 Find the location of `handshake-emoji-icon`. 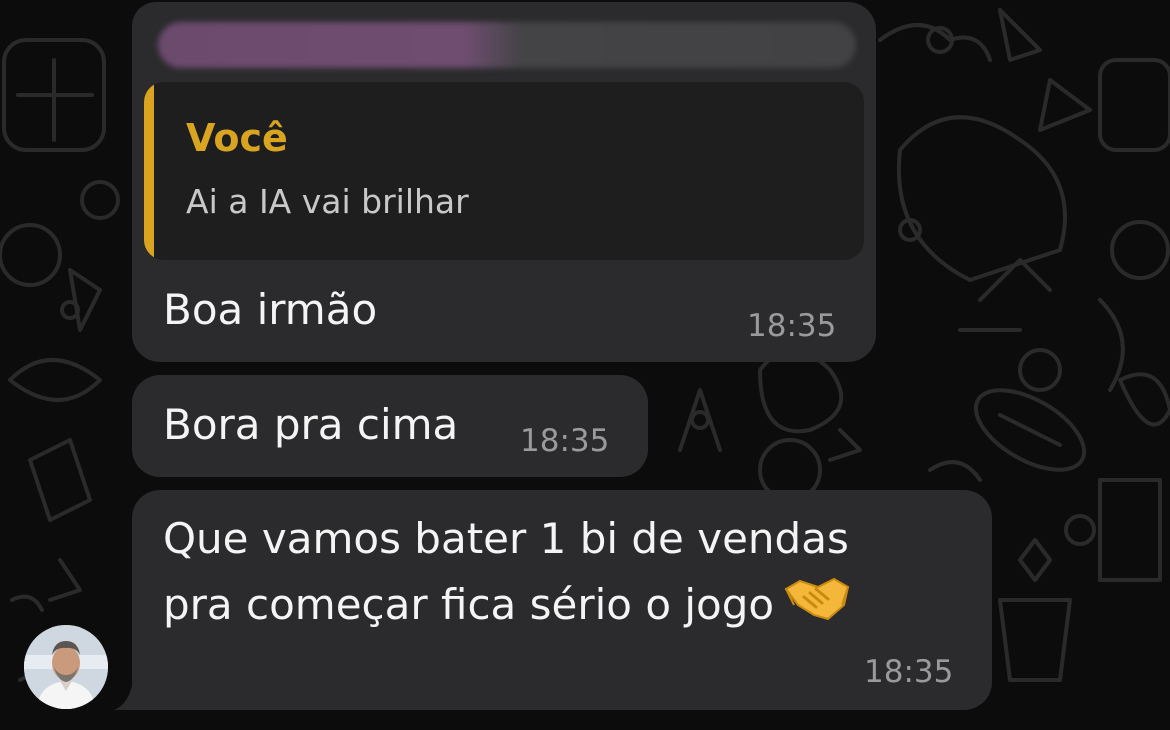

handshake-emoji-icon is located at coordinates (817, 607).